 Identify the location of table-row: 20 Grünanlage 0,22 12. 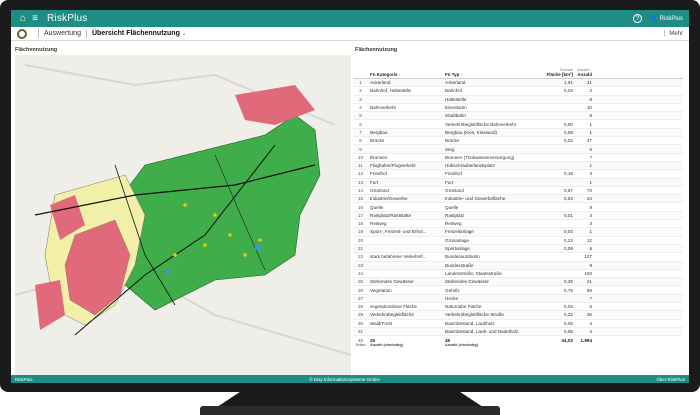
(518, 241).